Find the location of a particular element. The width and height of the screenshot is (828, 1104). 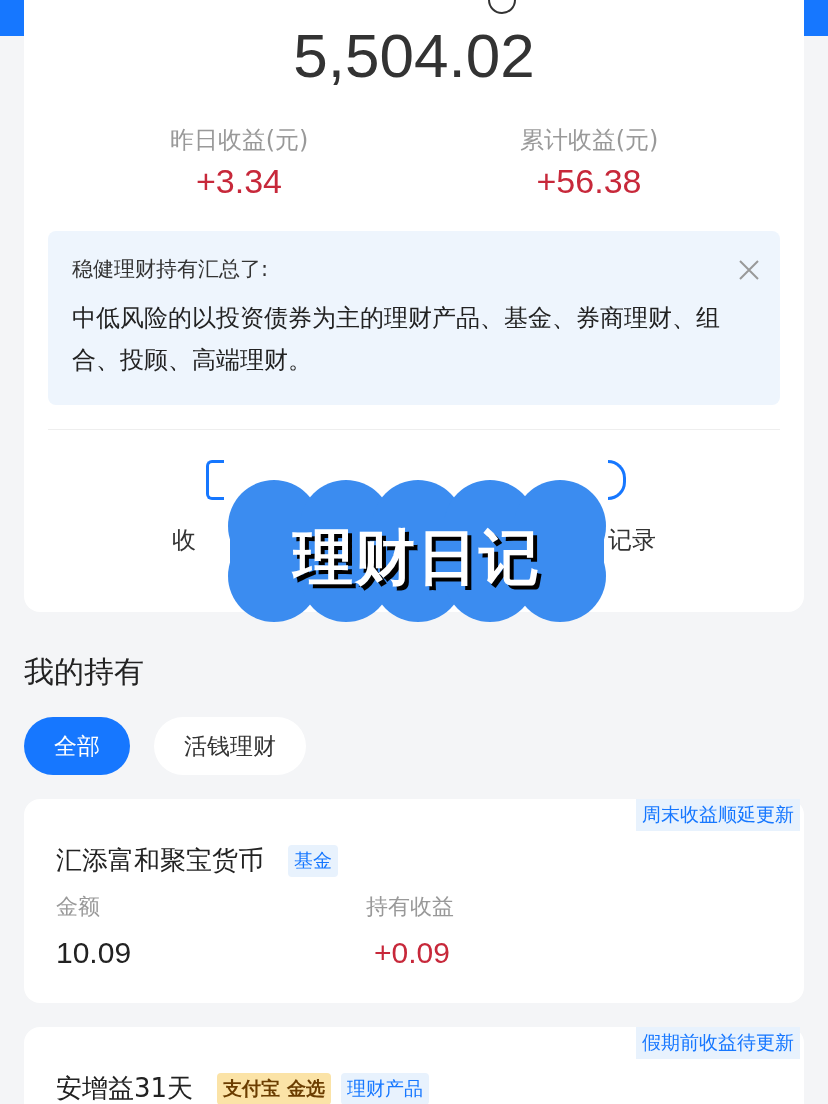

product-tag: 理财产品 is located at coordinates (384, 1088).